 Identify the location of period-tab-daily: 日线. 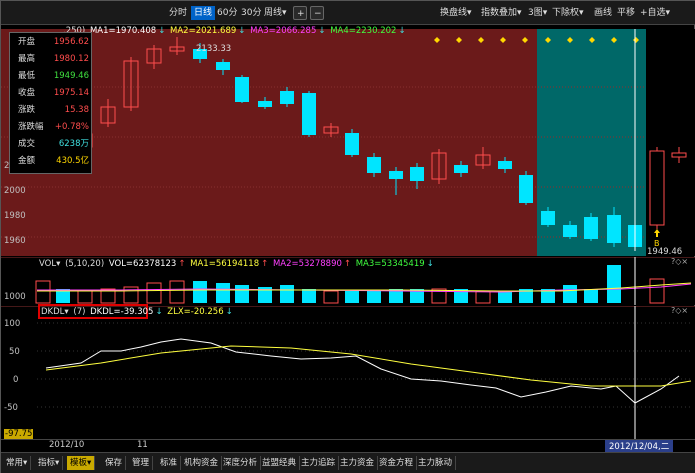
(203, 13).